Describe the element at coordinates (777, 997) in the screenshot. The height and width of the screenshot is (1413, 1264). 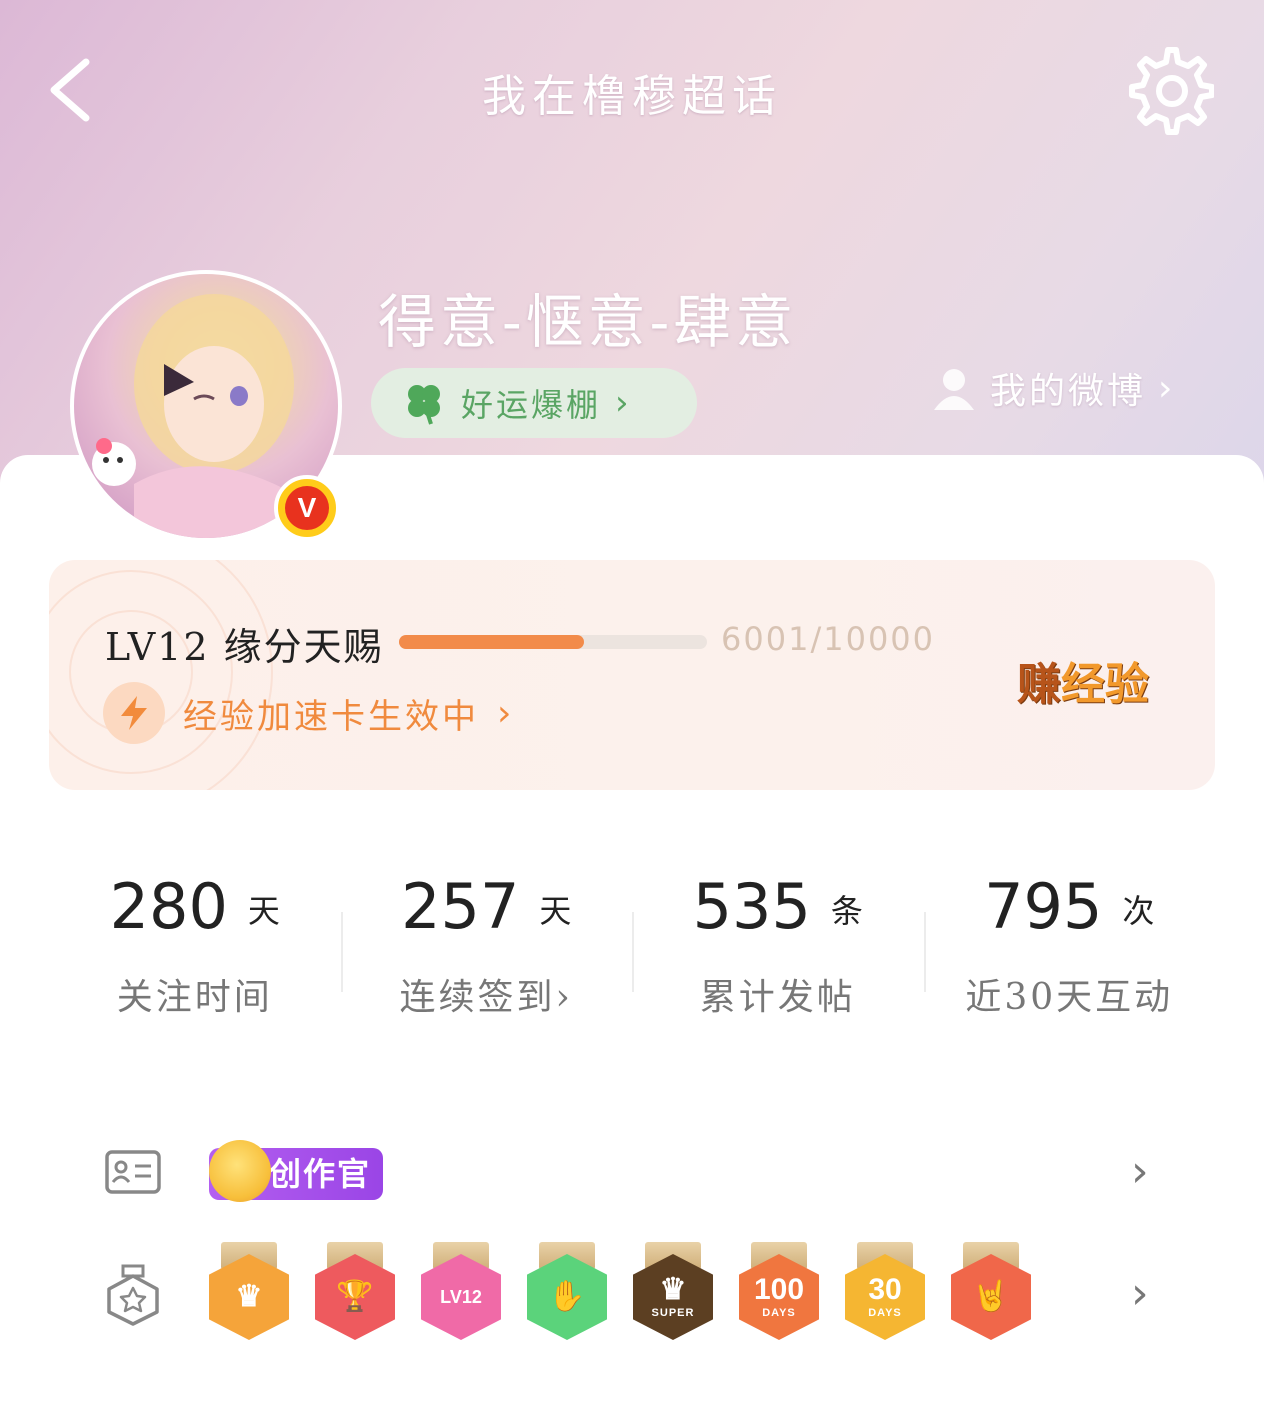
I see `stat-label: 累计发帖` at that location.